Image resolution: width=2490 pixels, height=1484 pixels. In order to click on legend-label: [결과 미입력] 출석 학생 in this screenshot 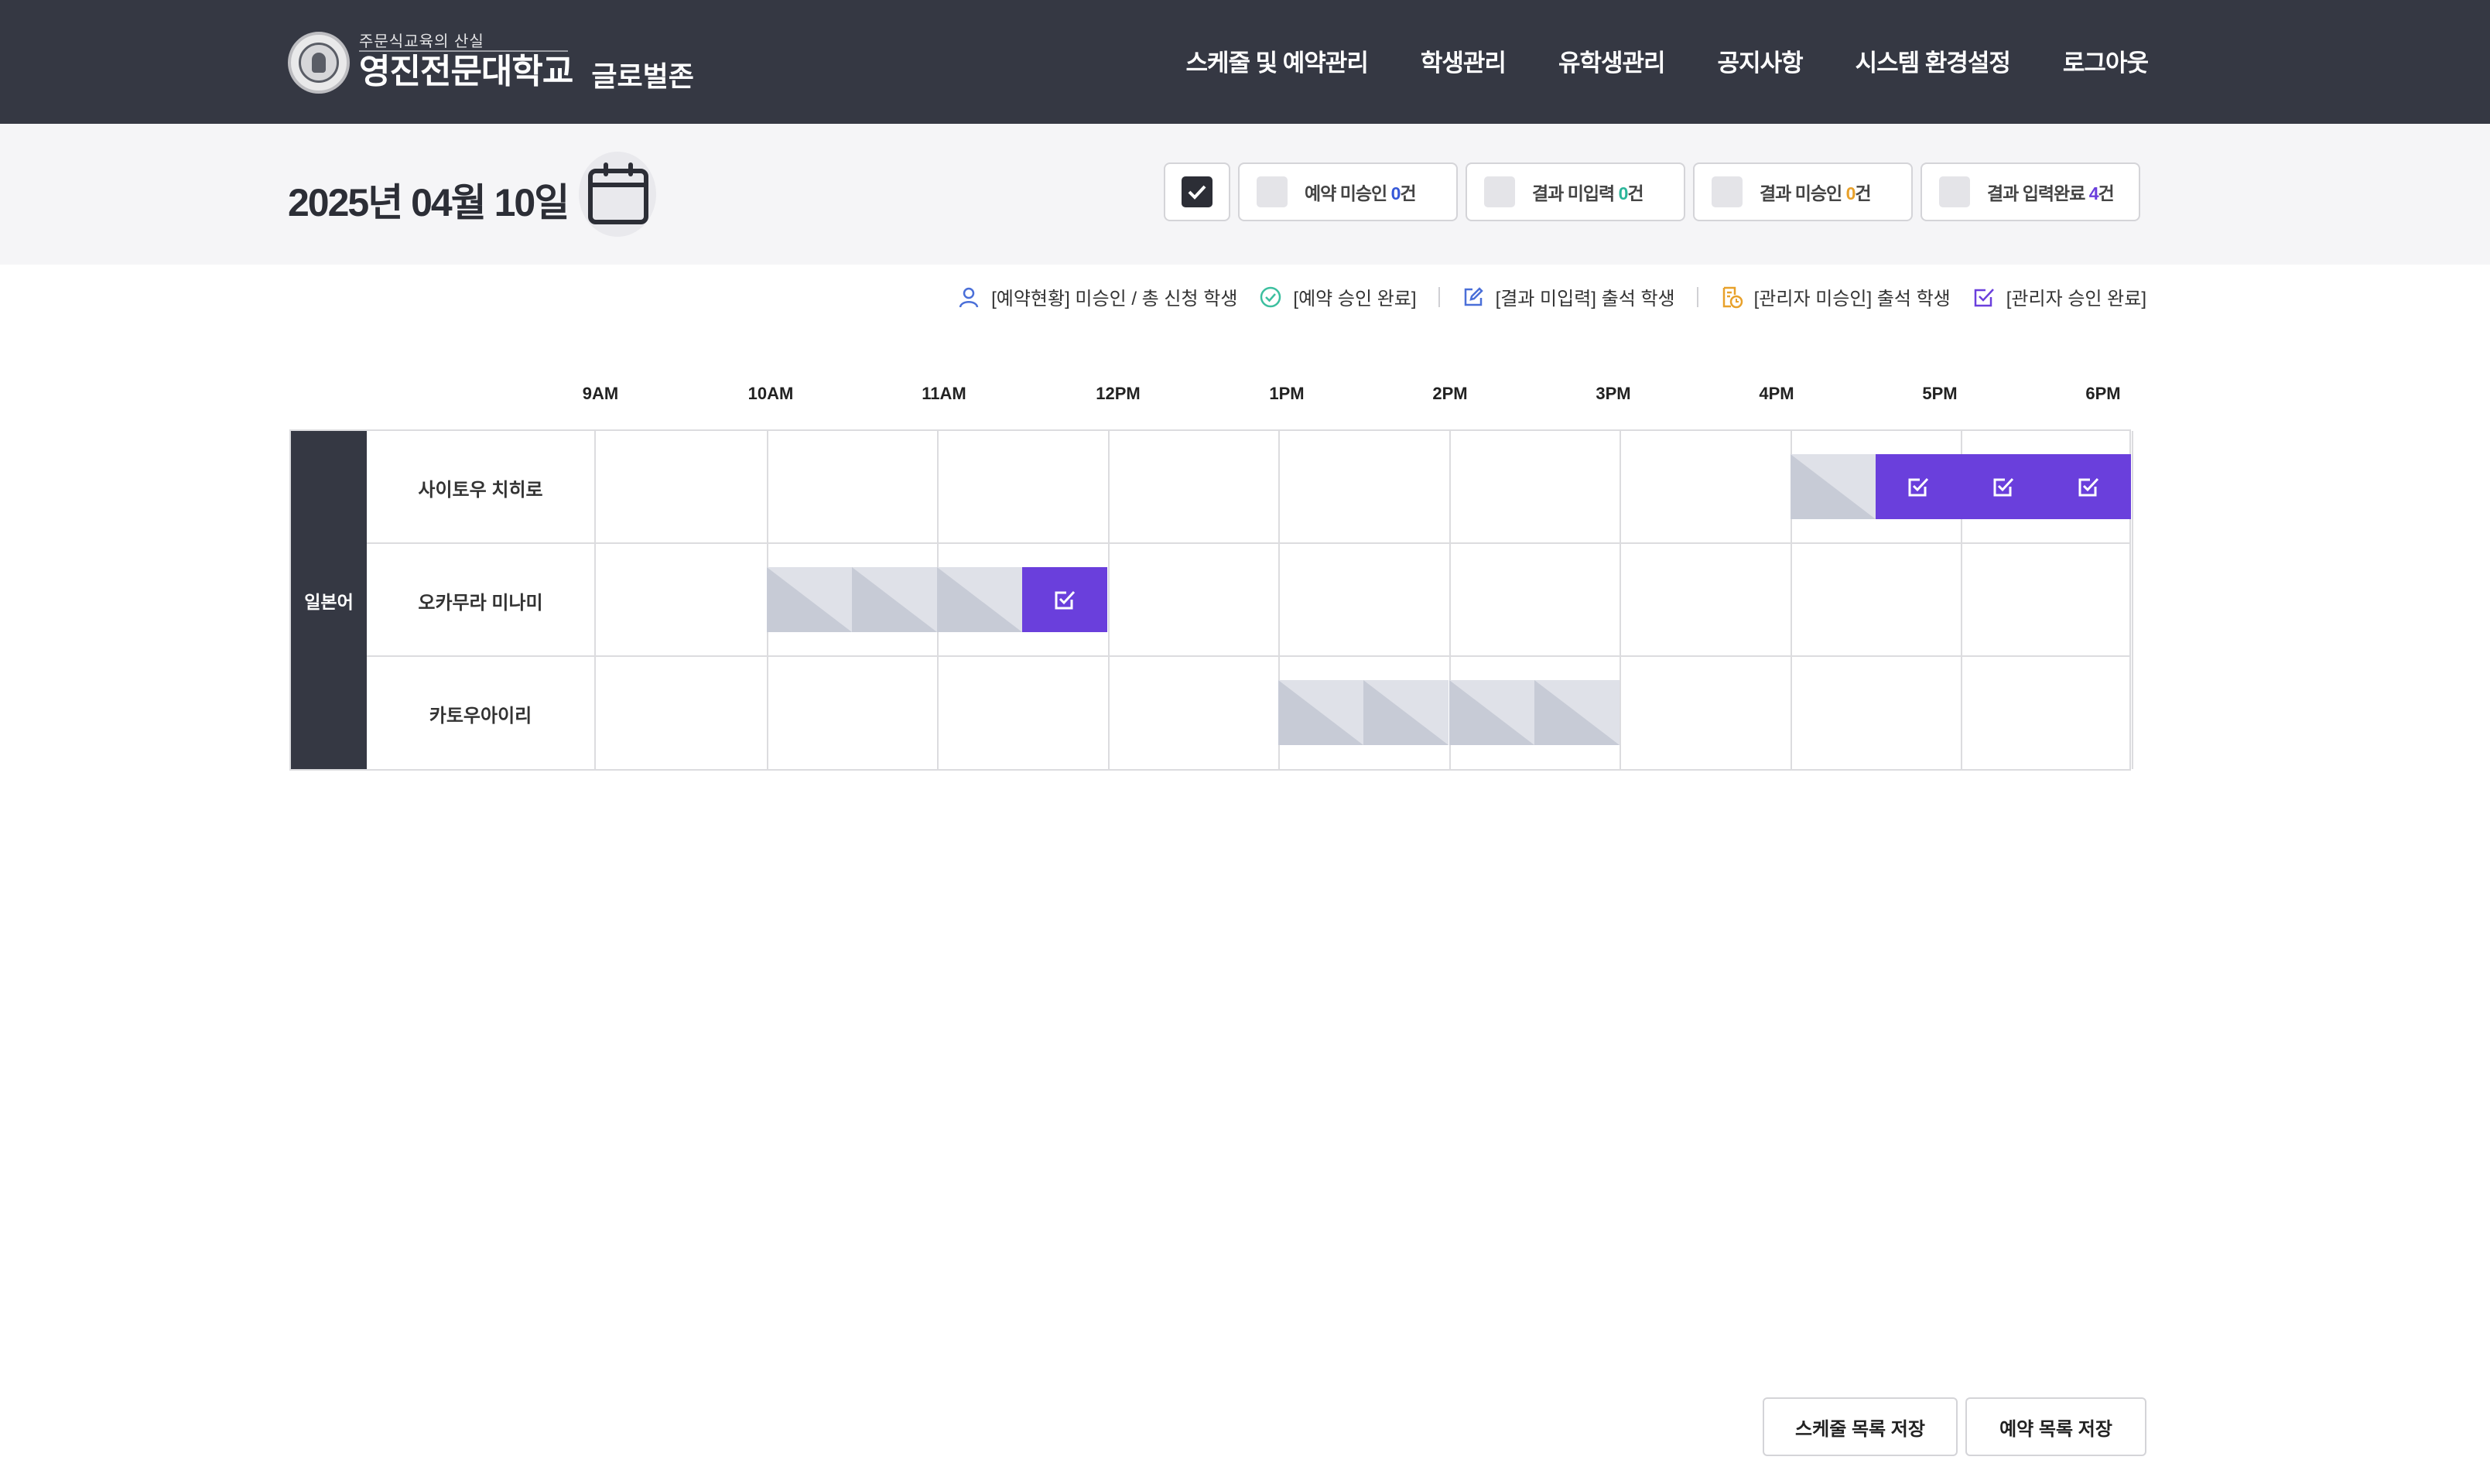, I will do `click(1585, 299)`.